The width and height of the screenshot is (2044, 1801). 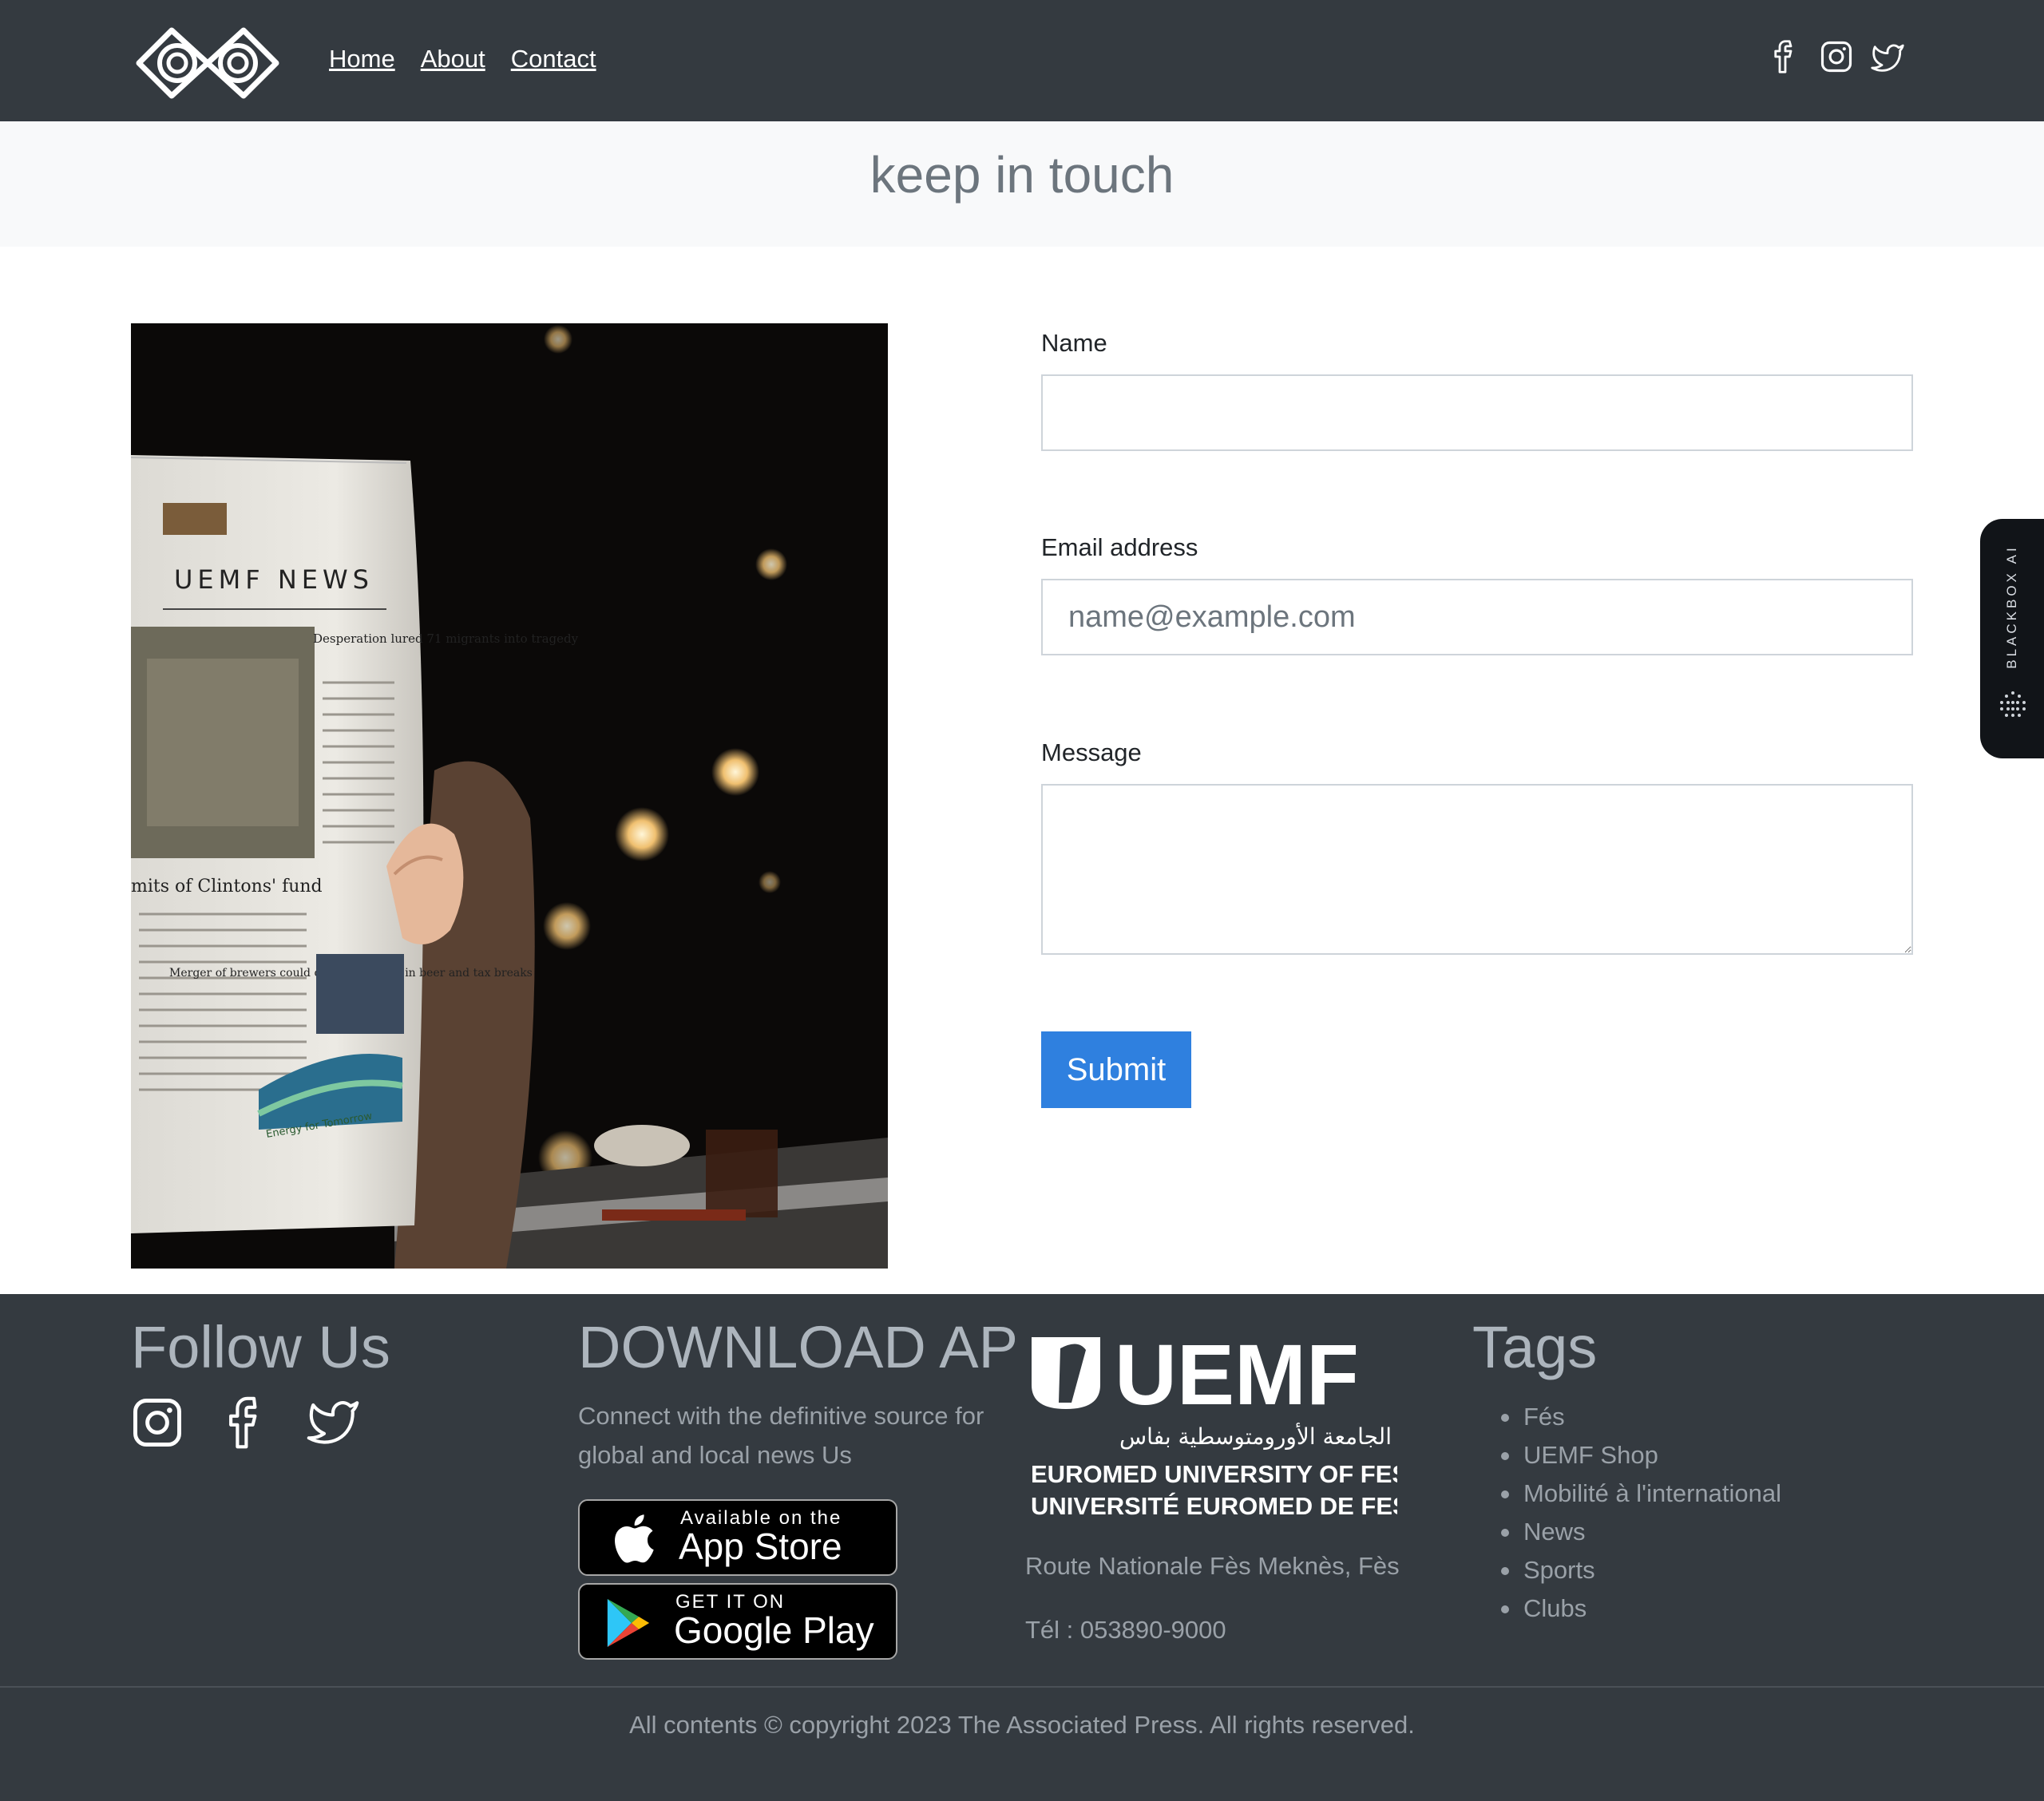 I want to click on blackbox-ai-widget: BLACKBOX AI, so click(x=2012, y=638).